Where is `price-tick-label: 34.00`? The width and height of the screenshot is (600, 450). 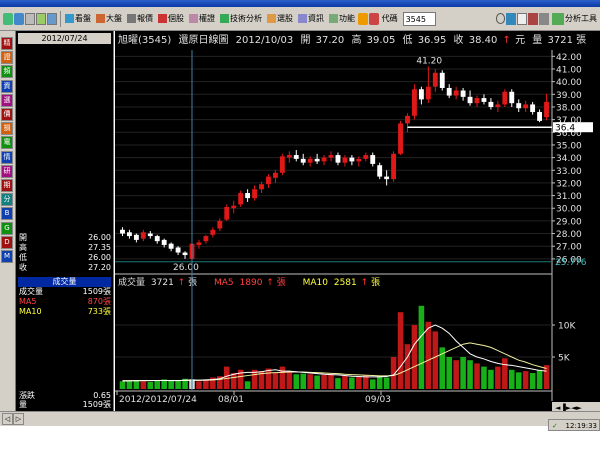 price-tick-label: 34.00 is located at coordinates (569, 159).